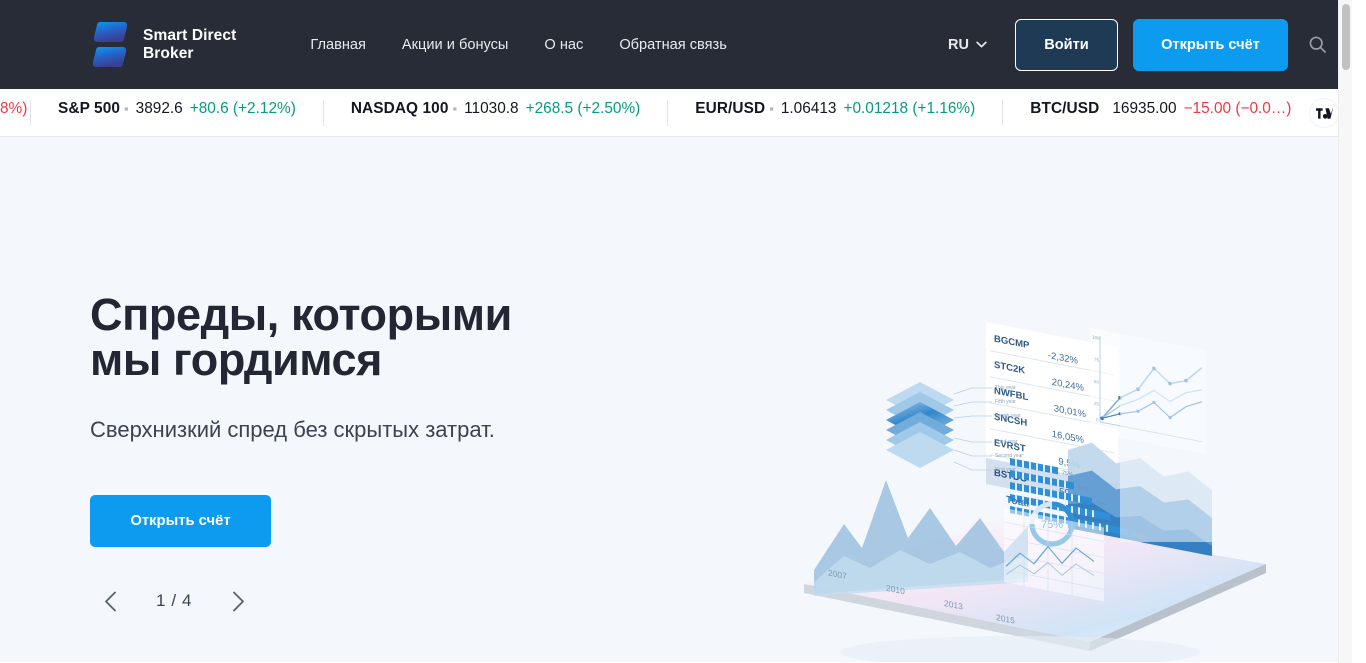 This screenshot has width=1366, height=663. What do you see at coordinates (1005, 402) in the screenshot?
I see `svg-text: Fifth year` at bounding box center [1005, 402].